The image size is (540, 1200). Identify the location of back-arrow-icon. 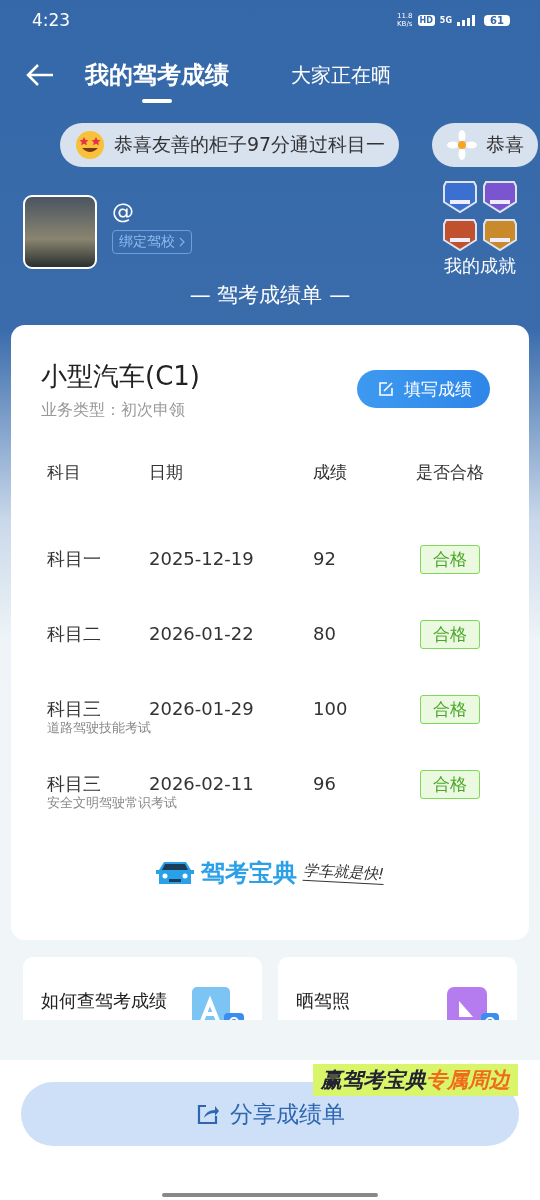
(40, 75).